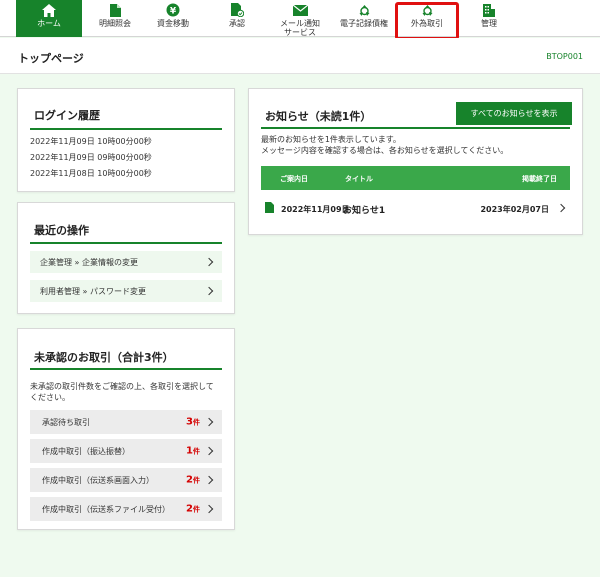 The height and width of the screenshot is (577, 600). What do you see at coordinates (300, 28) in the screenshot?
I see `nav-label-mail-service: メール通知 サービス` at bounding box center [300, 28].